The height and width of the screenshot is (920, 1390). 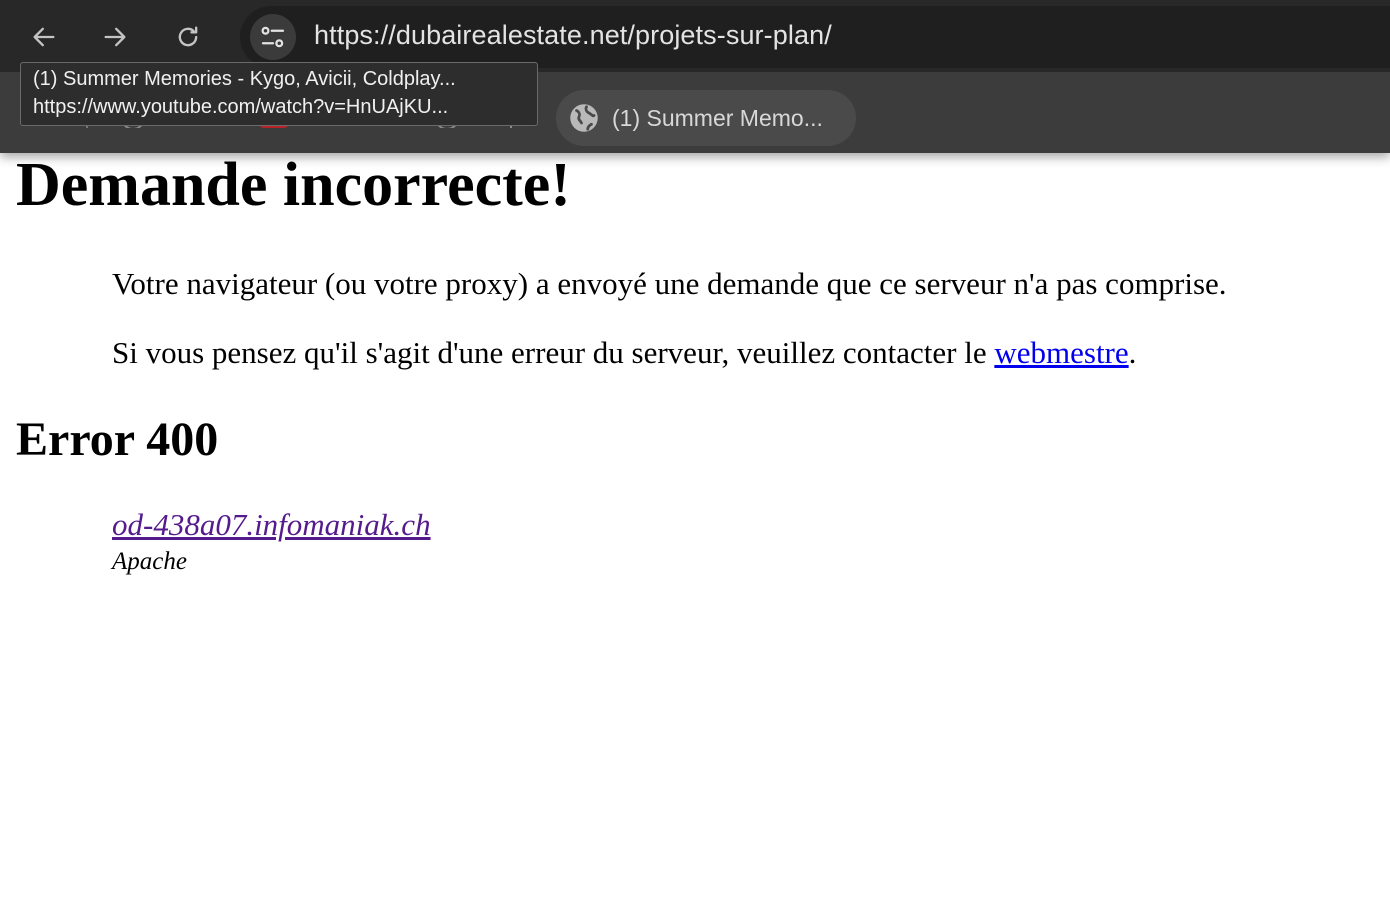 I want to click on globe-icon, so click(x=584, y=118).